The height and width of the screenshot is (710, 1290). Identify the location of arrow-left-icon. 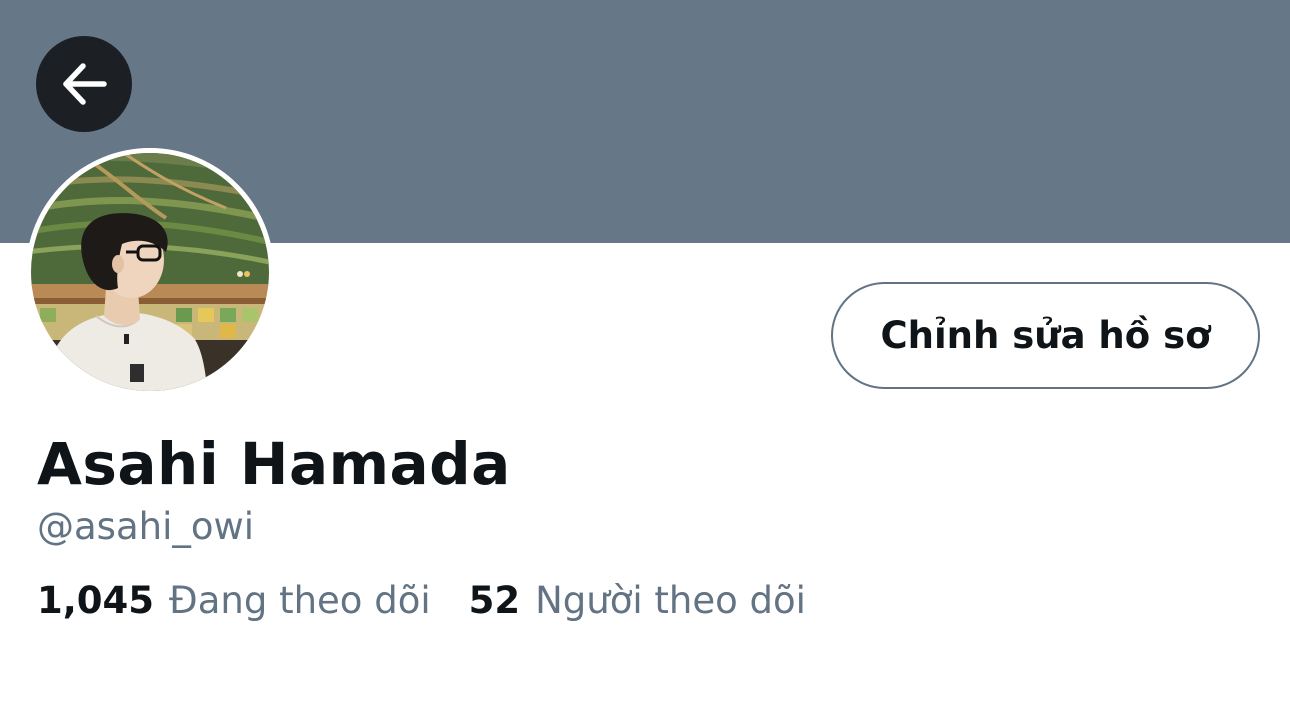
(85, 84).